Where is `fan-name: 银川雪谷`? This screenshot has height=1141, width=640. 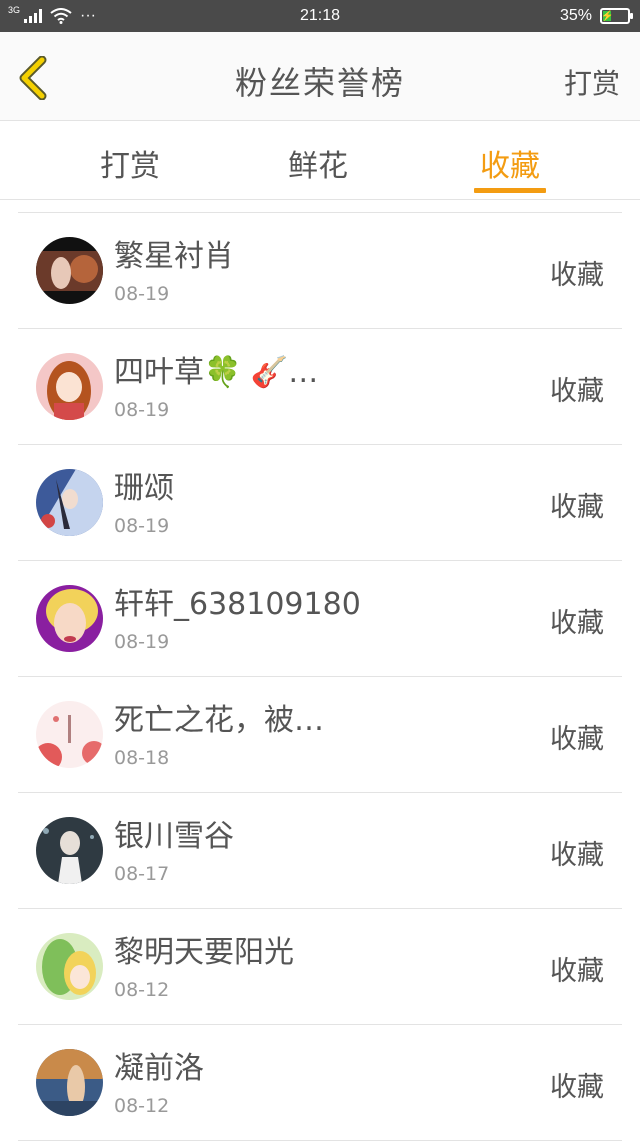
fan-name: 银川雪谷 is located at coordinates (174, 836).